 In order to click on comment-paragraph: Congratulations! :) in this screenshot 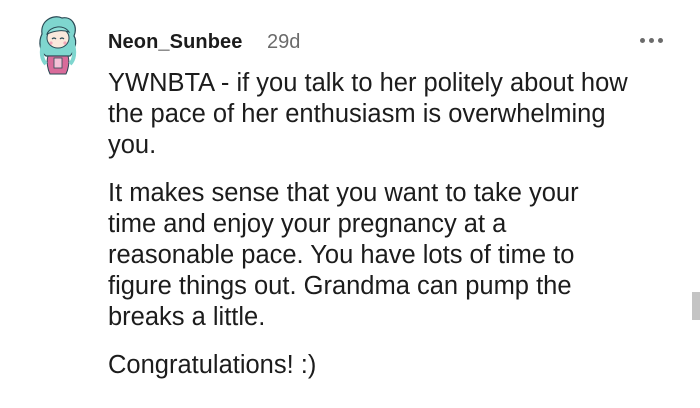, I will do `click(212, 365)`.